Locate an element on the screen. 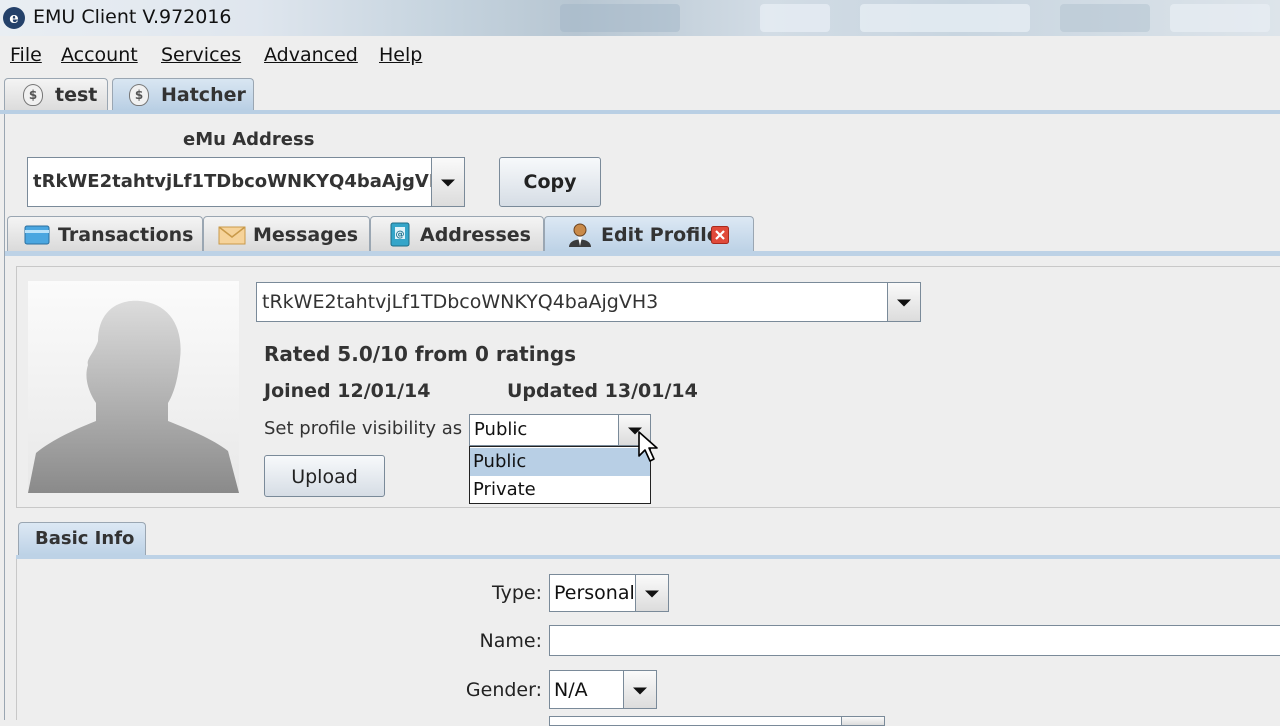  wallet-tab-hatcher: $ Hatcher is located at coordinates (183, 94).